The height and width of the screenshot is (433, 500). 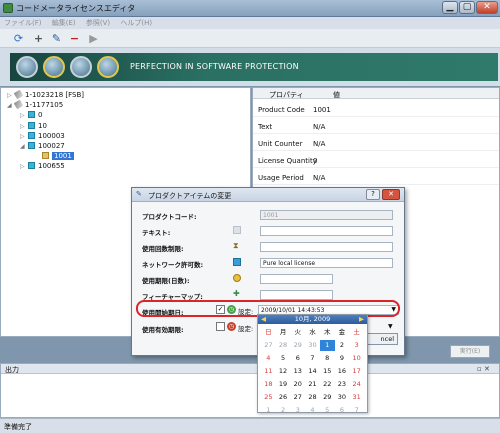 What do you see at coordinates (361, 319) in the screenshot?
I see `next-month-icon: ▶` at bounding box center [361, 319].